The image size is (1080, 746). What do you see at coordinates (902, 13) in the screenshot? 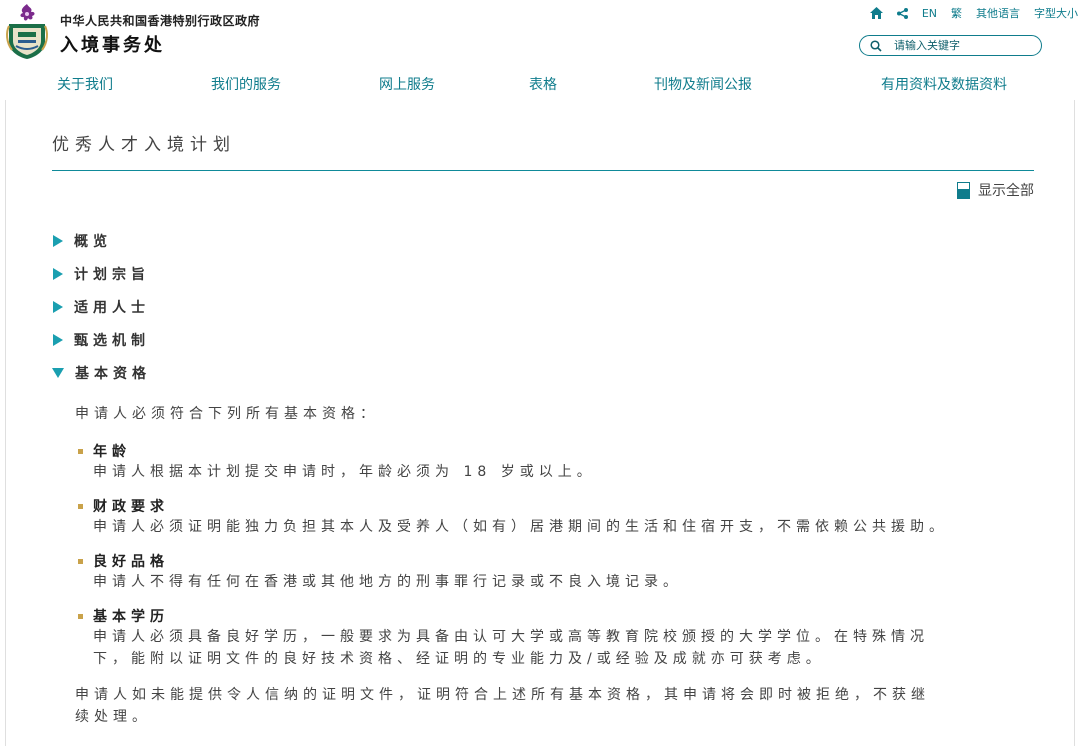
I see `share-icon` at bounding box center [902, 13].